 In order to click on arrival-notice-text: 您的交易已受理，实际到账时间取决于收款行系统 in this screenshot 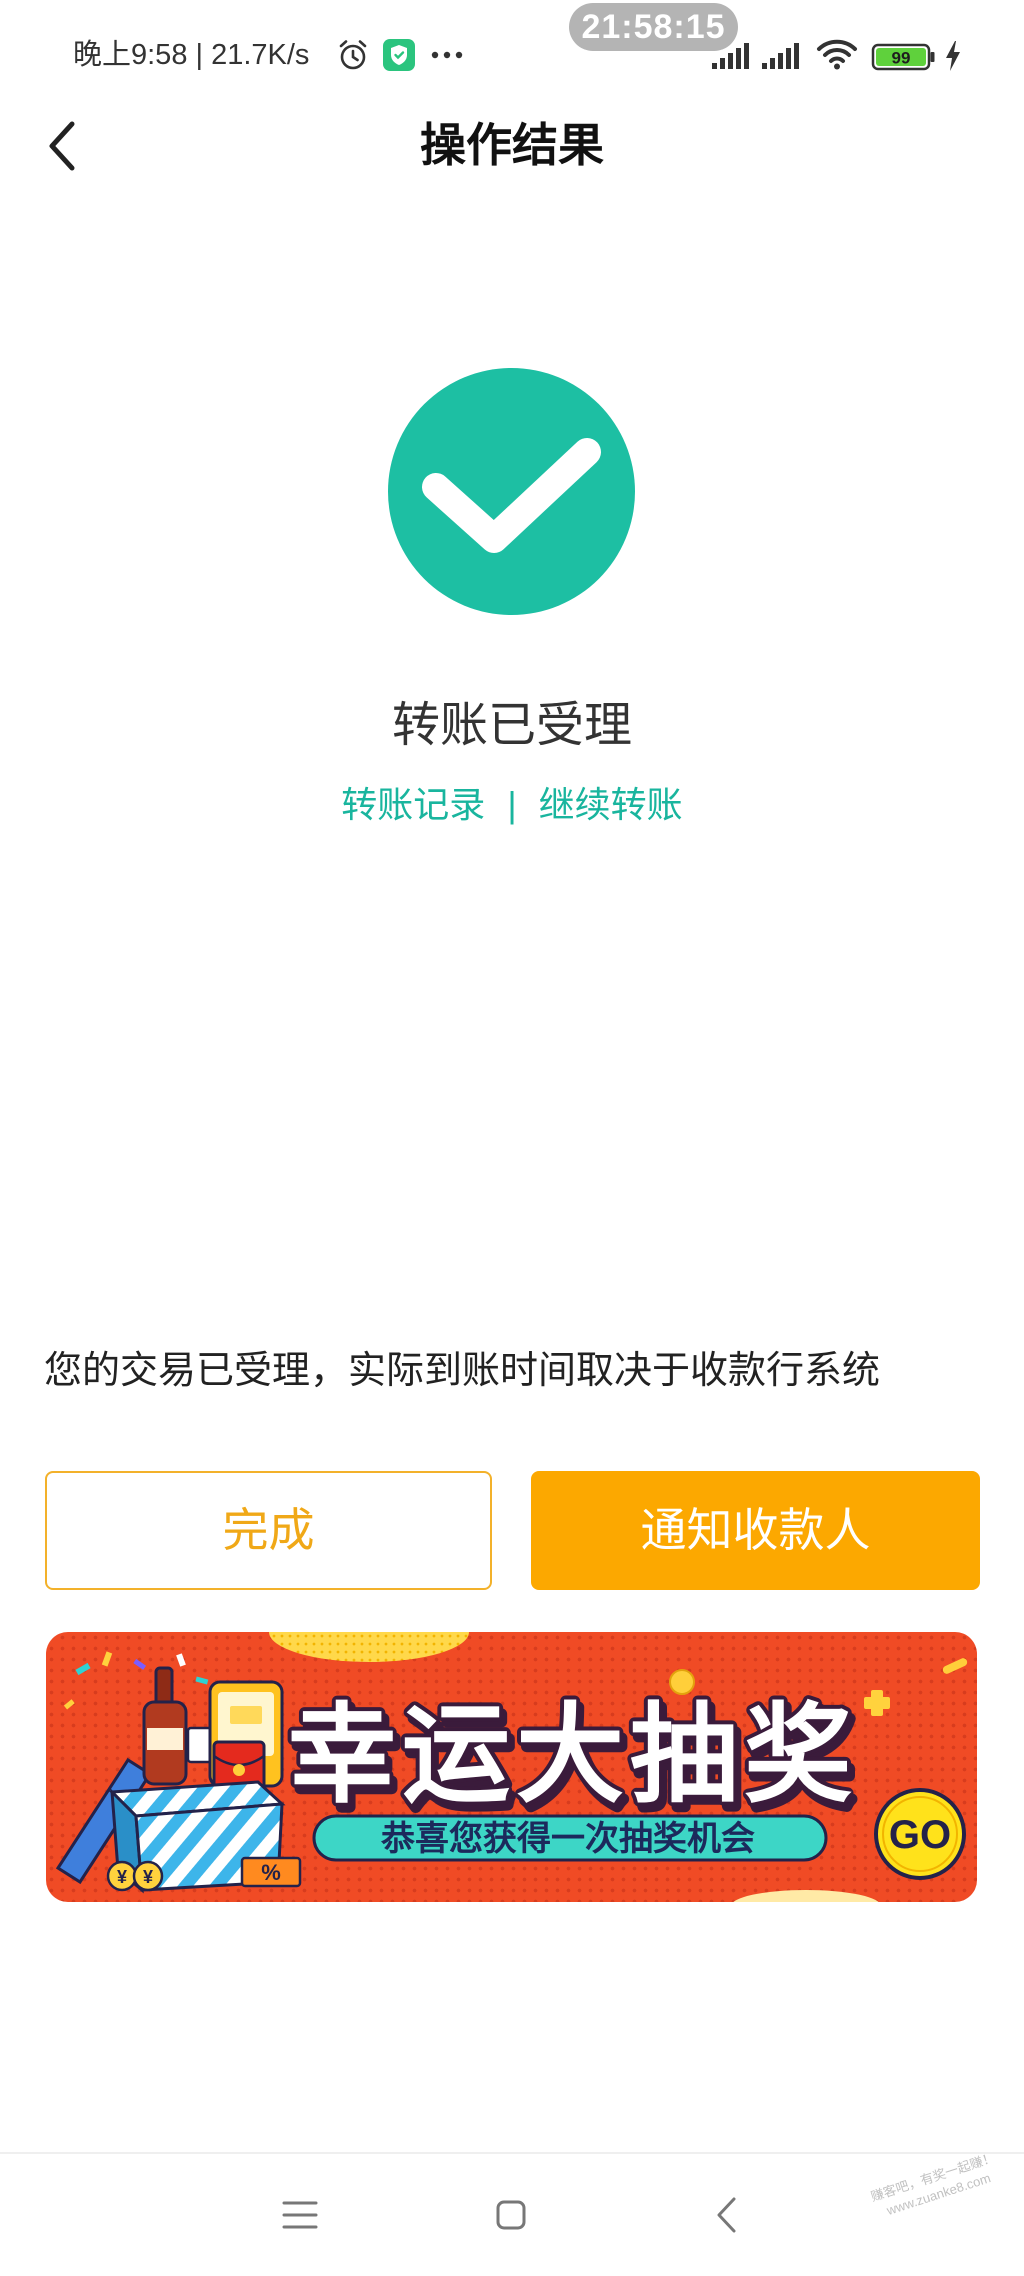, I will do `click(462, 1371)`.